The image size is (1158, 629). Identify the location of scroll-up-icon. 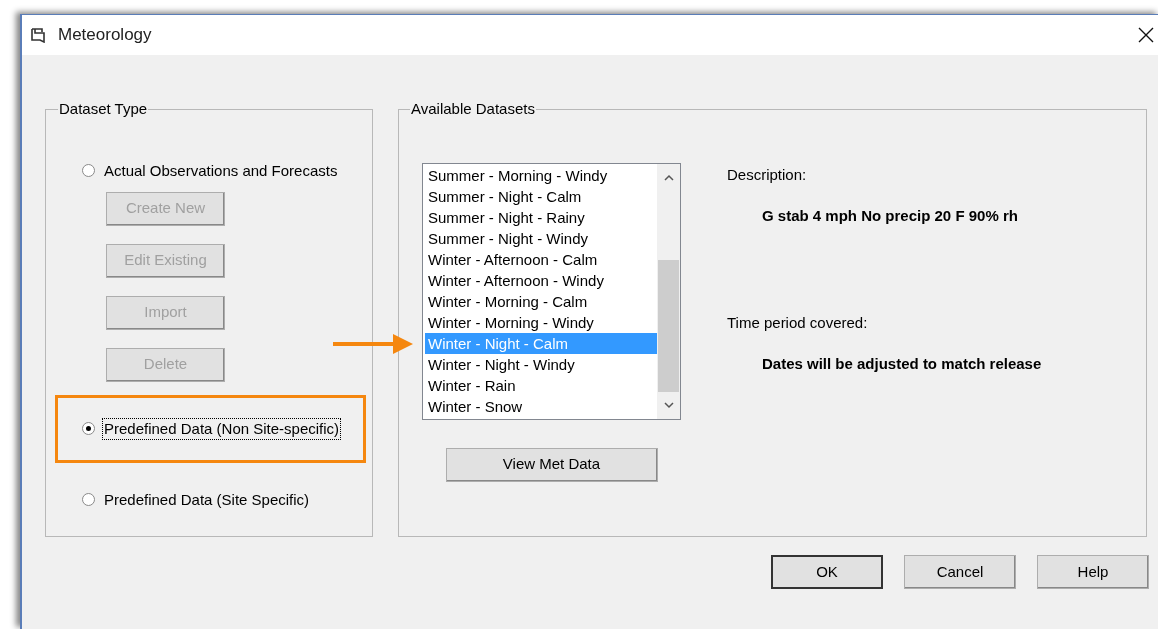
(668, 177).